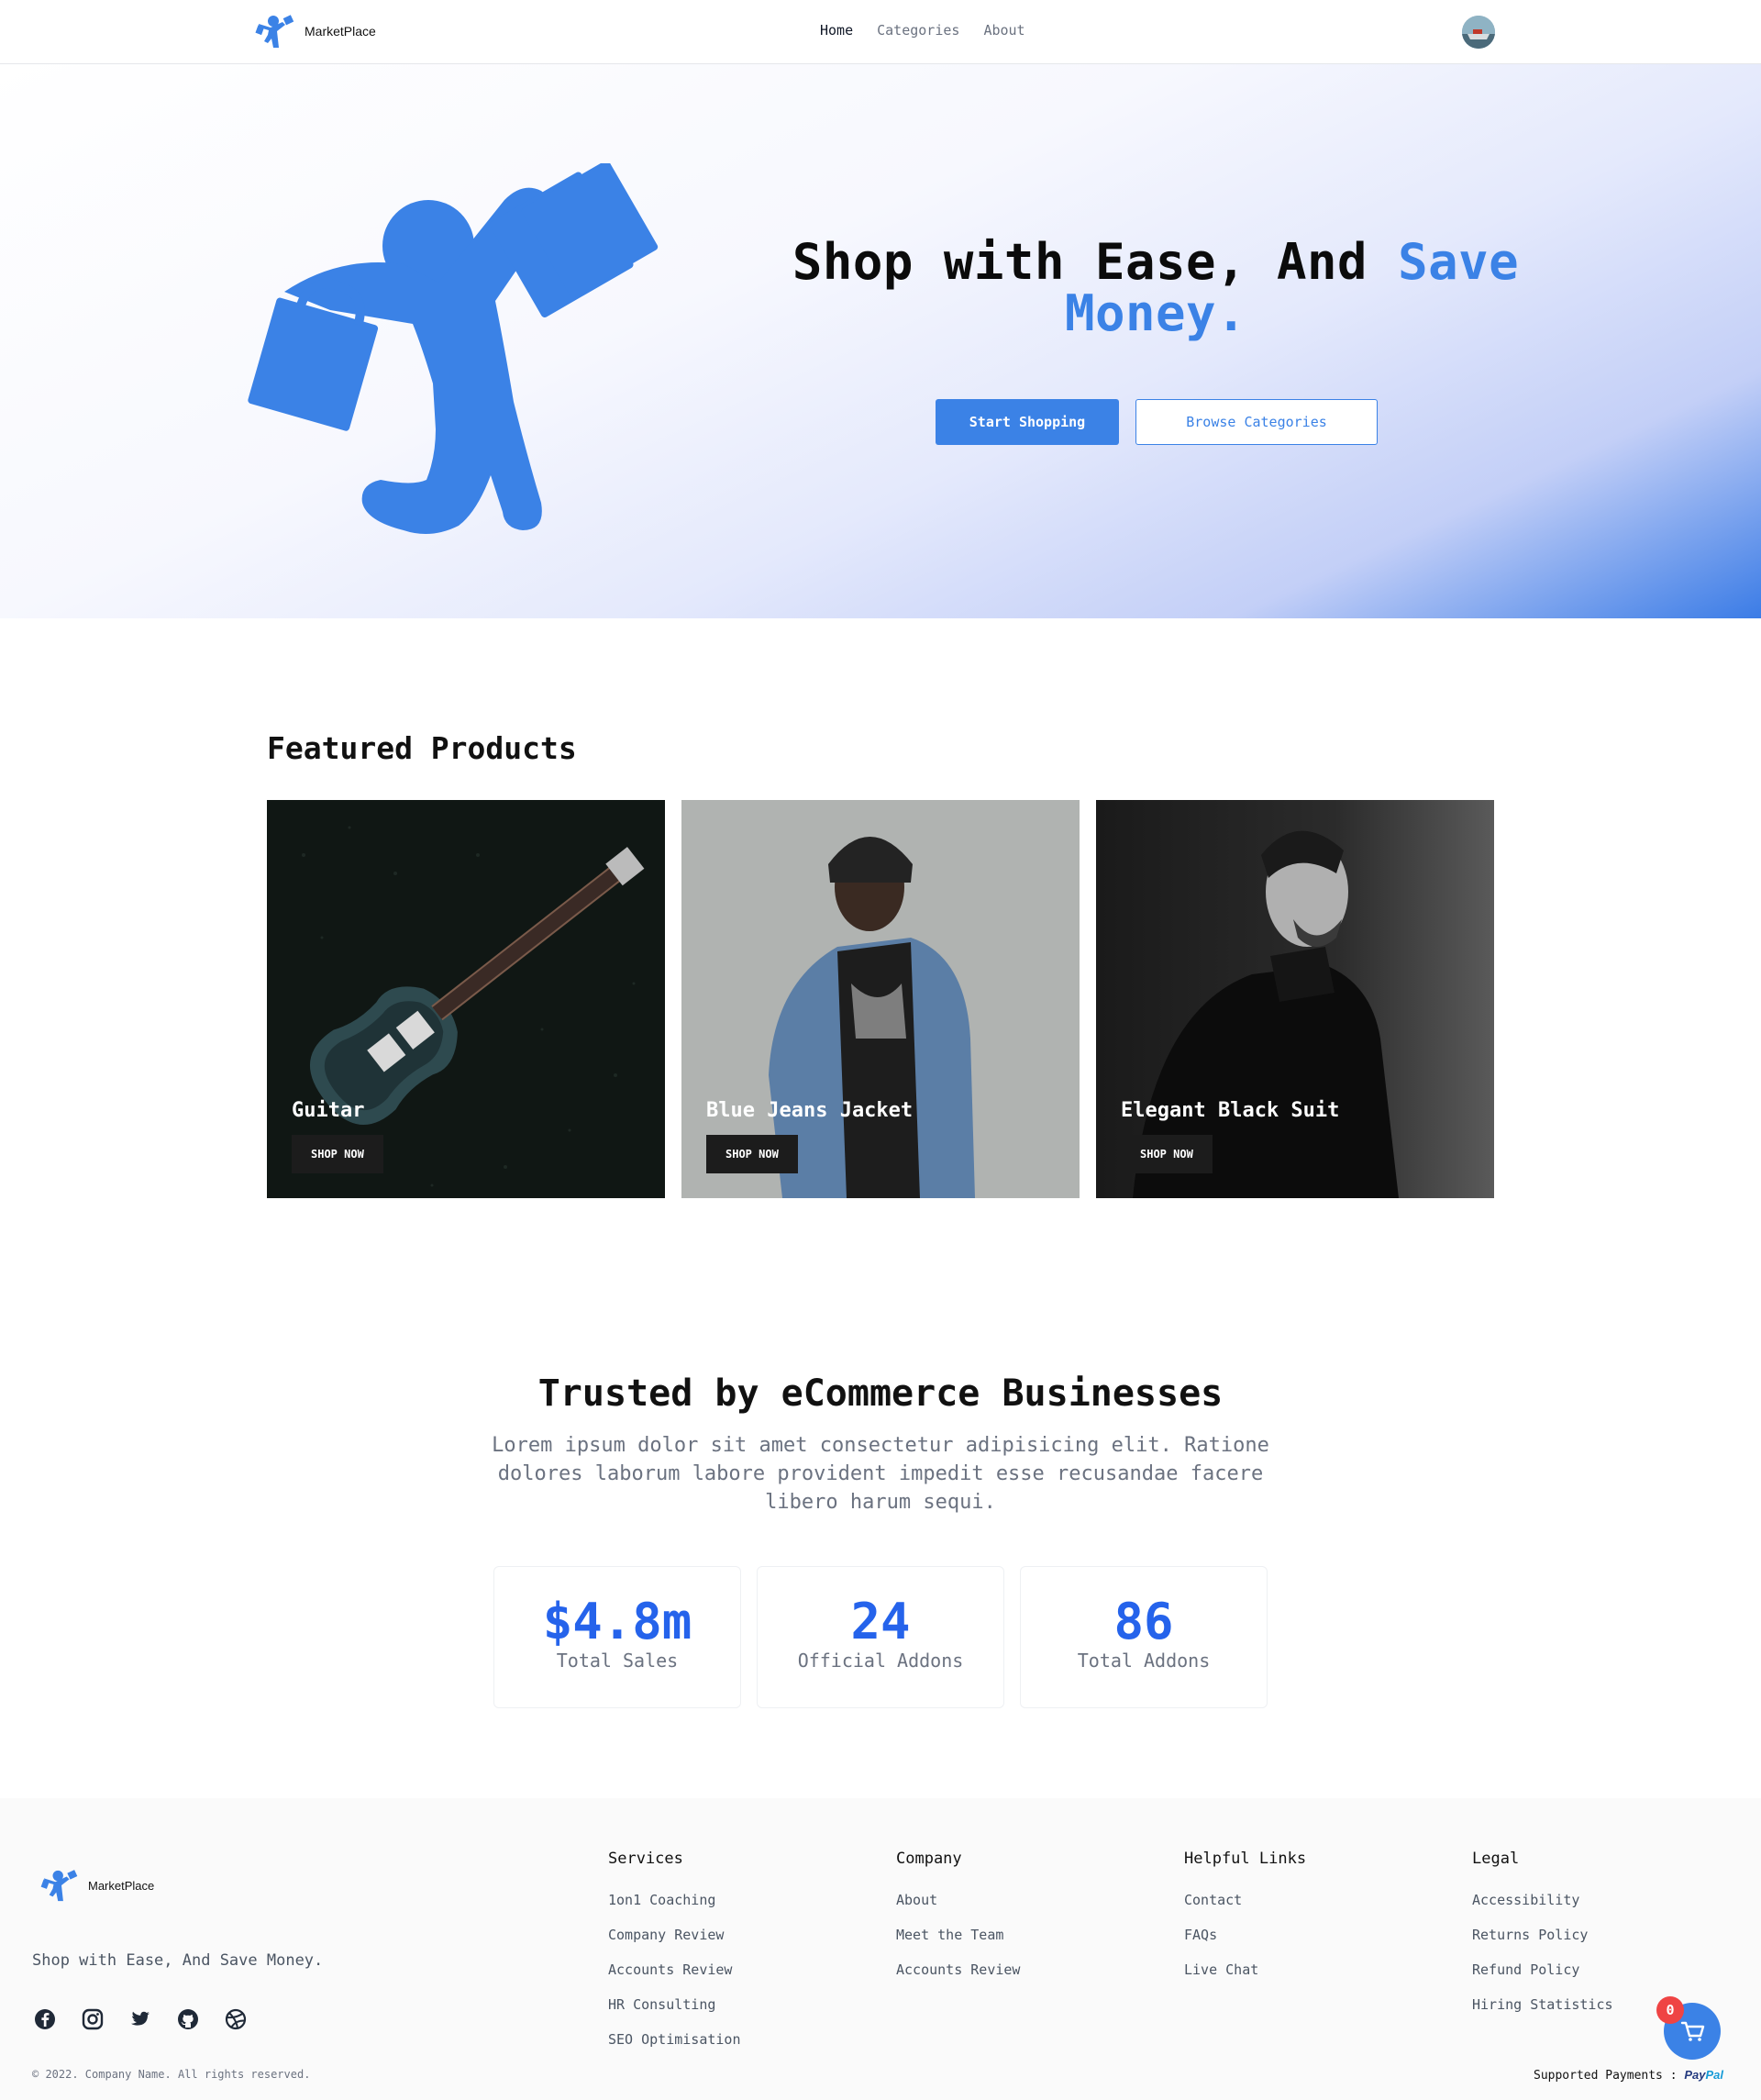 The height and width of the screenshot is (2100, 1761). Describe the element at coordinates (1606, 2076) in the screenshot. I see `payments-label: Supported Payments :` at that location.